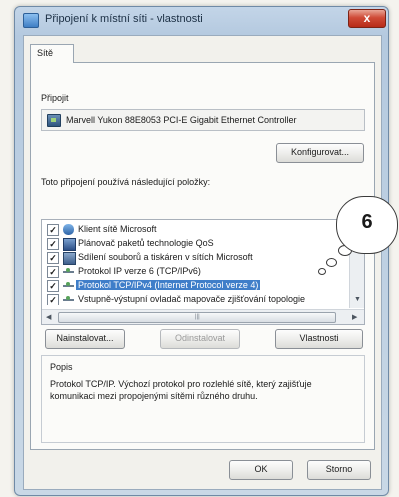  What do you see at coordinates (52, 53) in the screenshot?
I see `tab-networking: Sítě` at bounding box center [52, 53].